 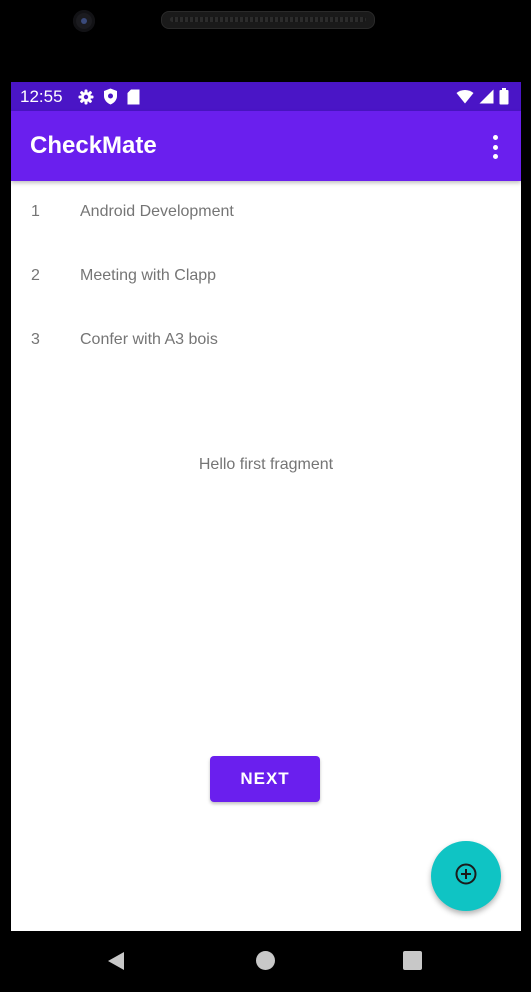 I want to click on back-icon, so click(x=116, y=963).